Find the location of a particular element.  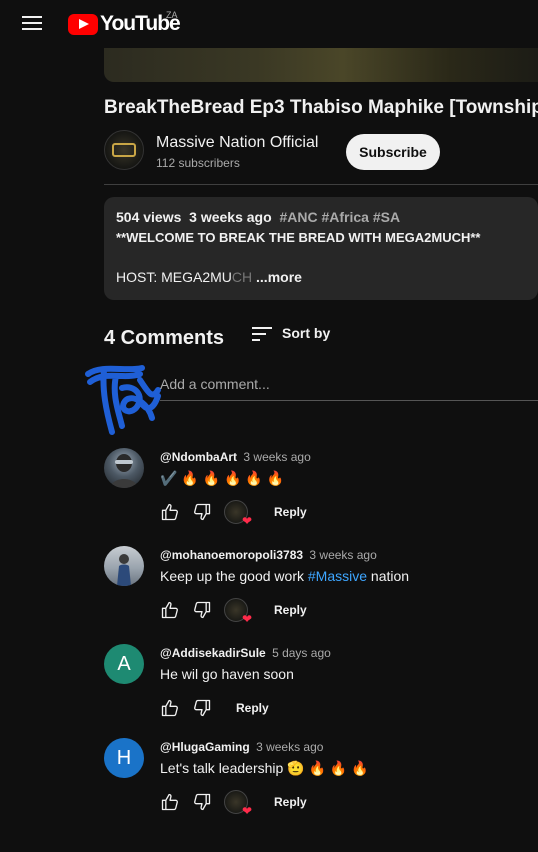

hamburger-menu-icon is located at coordinates (33, 24).